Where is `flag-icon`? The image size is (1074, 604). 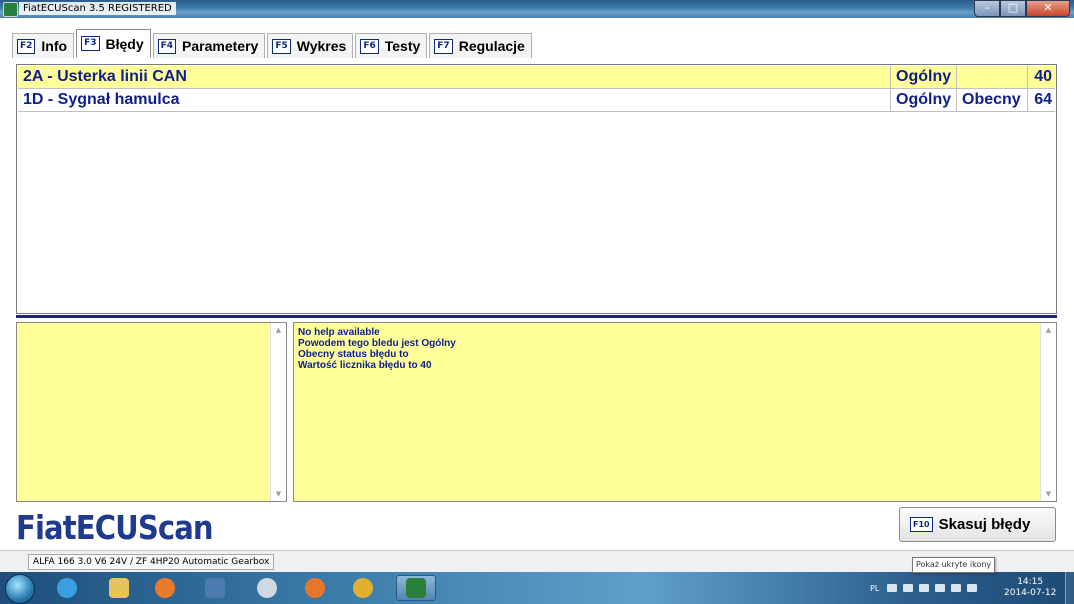 flag-icon is located at coordinates (924, 588).